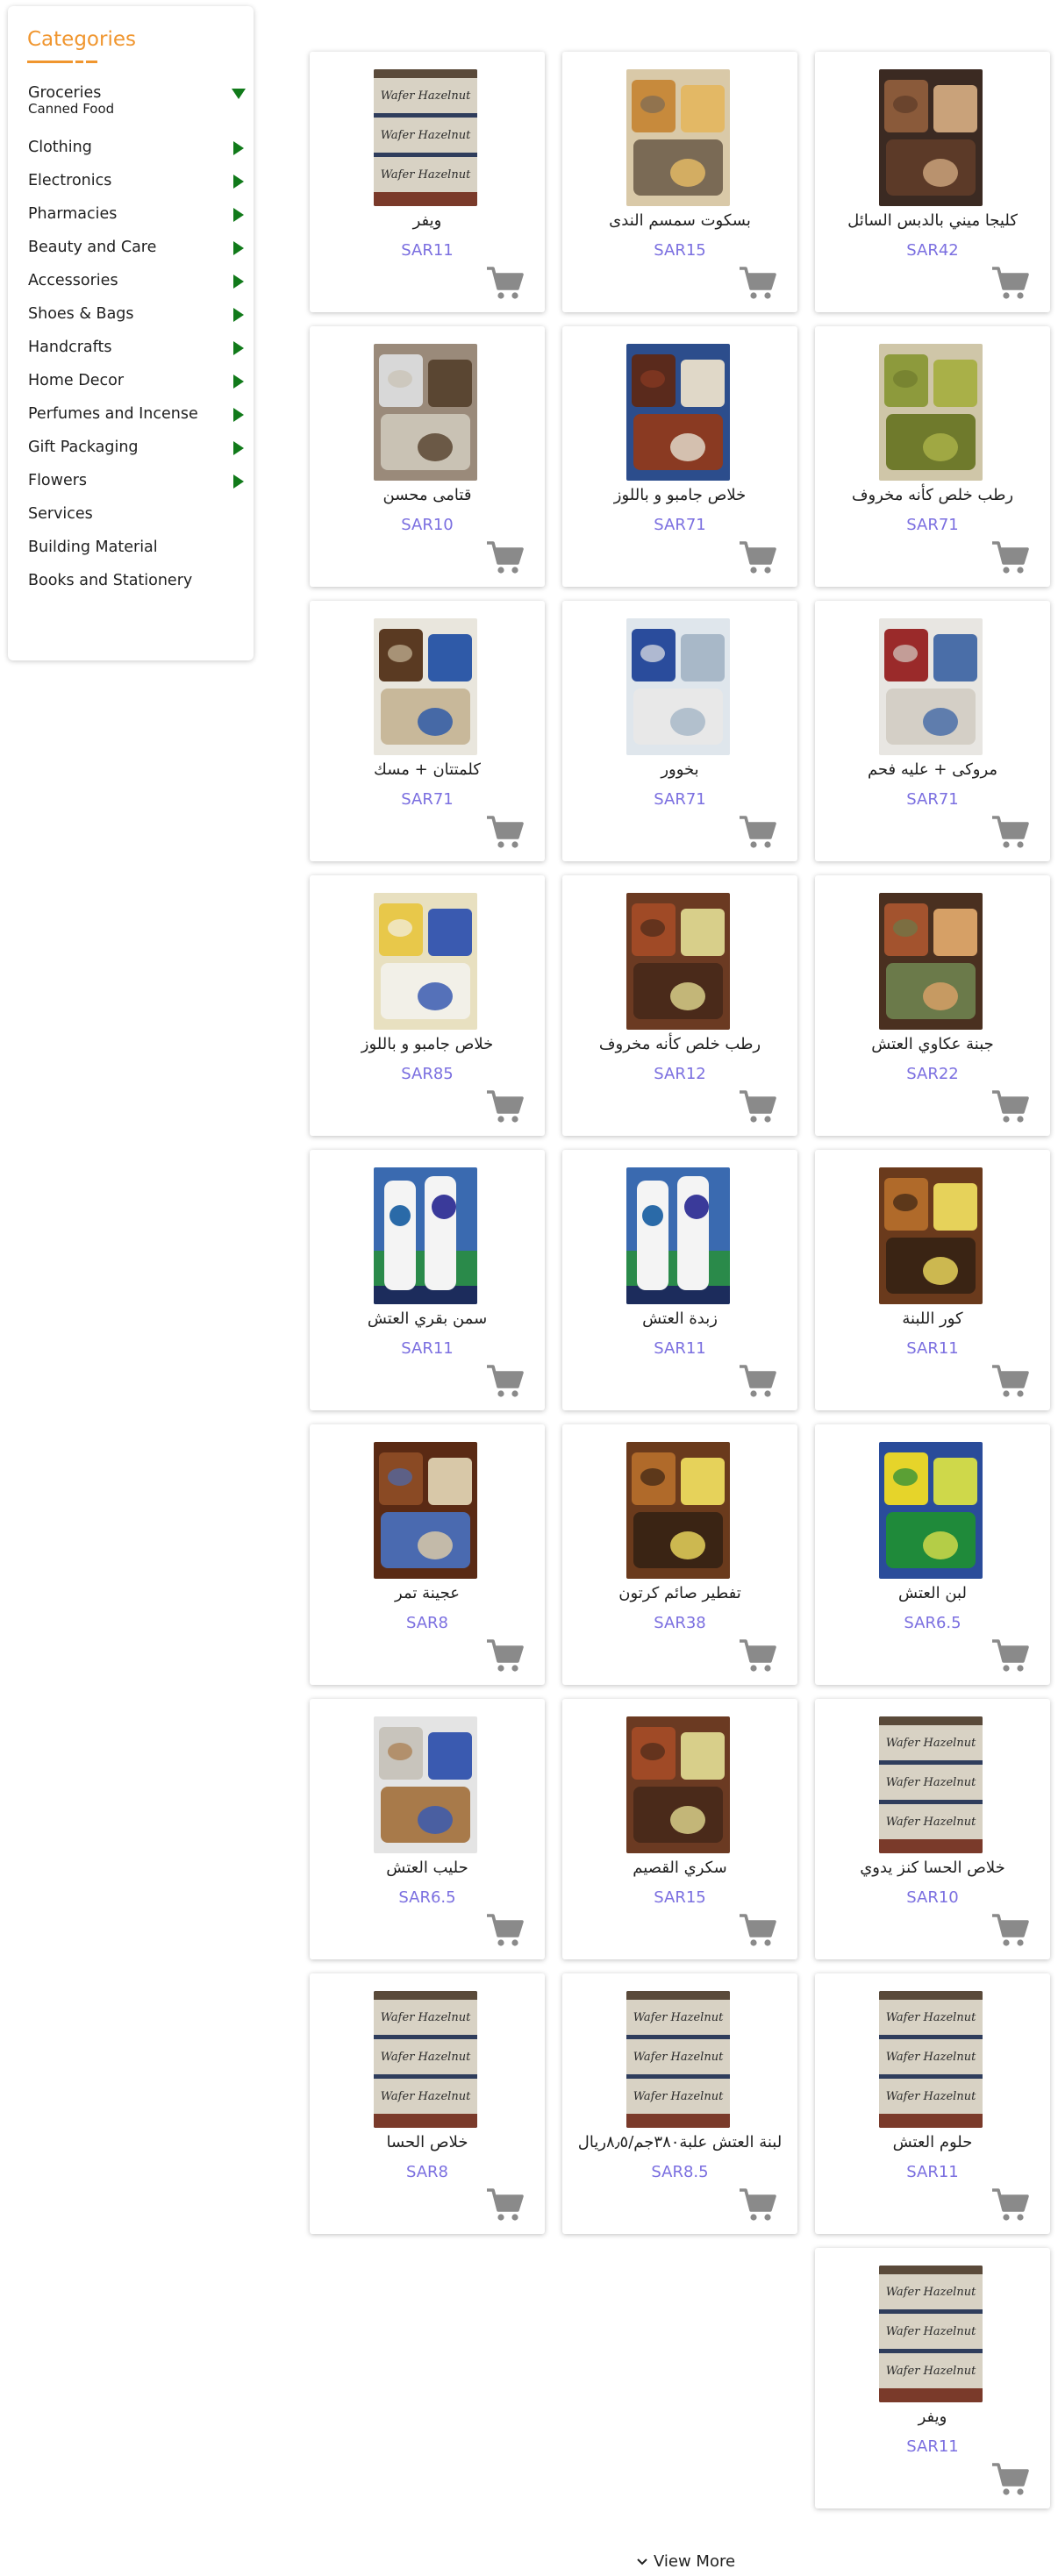  I want to click on product-name: تفطير صائم كرتون, so click(679, 1593).